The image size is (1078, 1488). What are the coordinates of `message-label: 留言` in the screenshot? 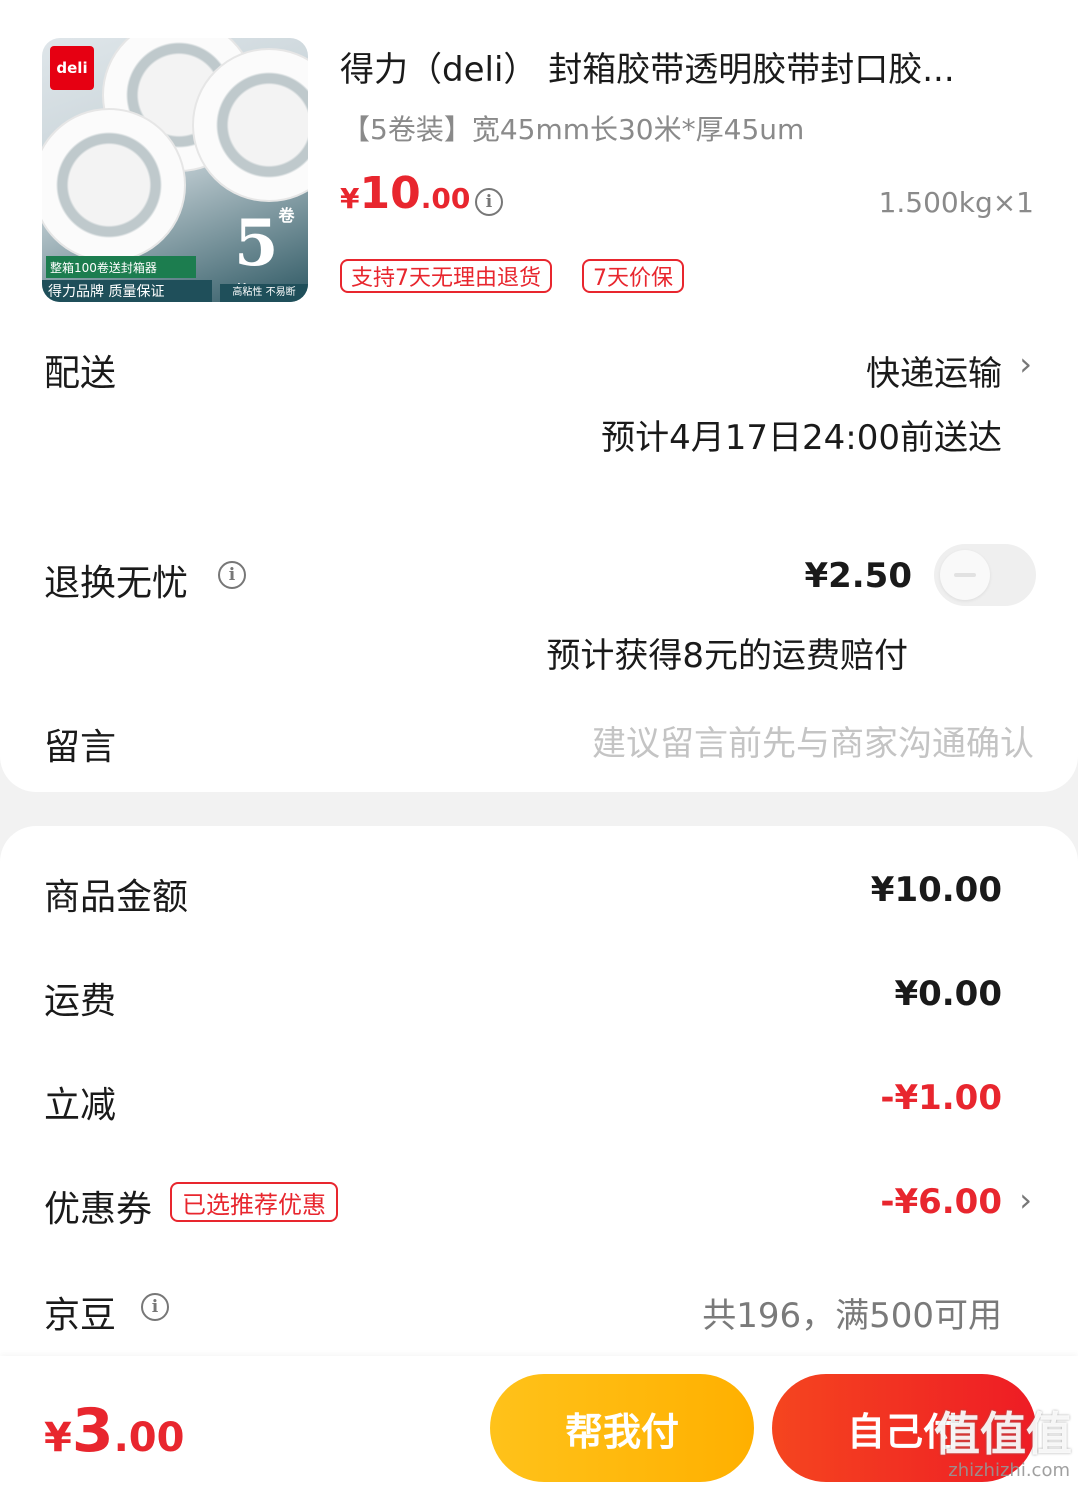 It's located at (80, 747).